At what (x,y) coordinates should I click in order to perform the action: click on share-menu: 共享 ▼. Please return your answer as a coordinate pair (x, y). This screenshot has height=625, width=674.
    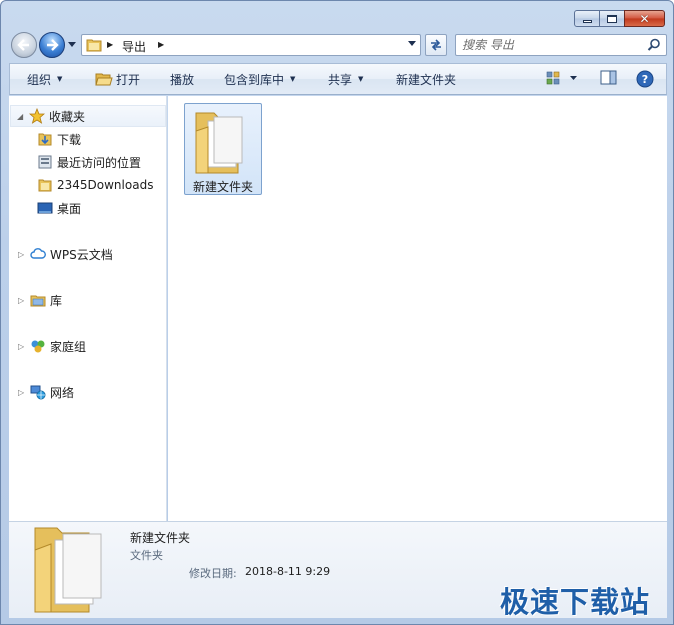
    Looking at the image, I should click on (345, 79).